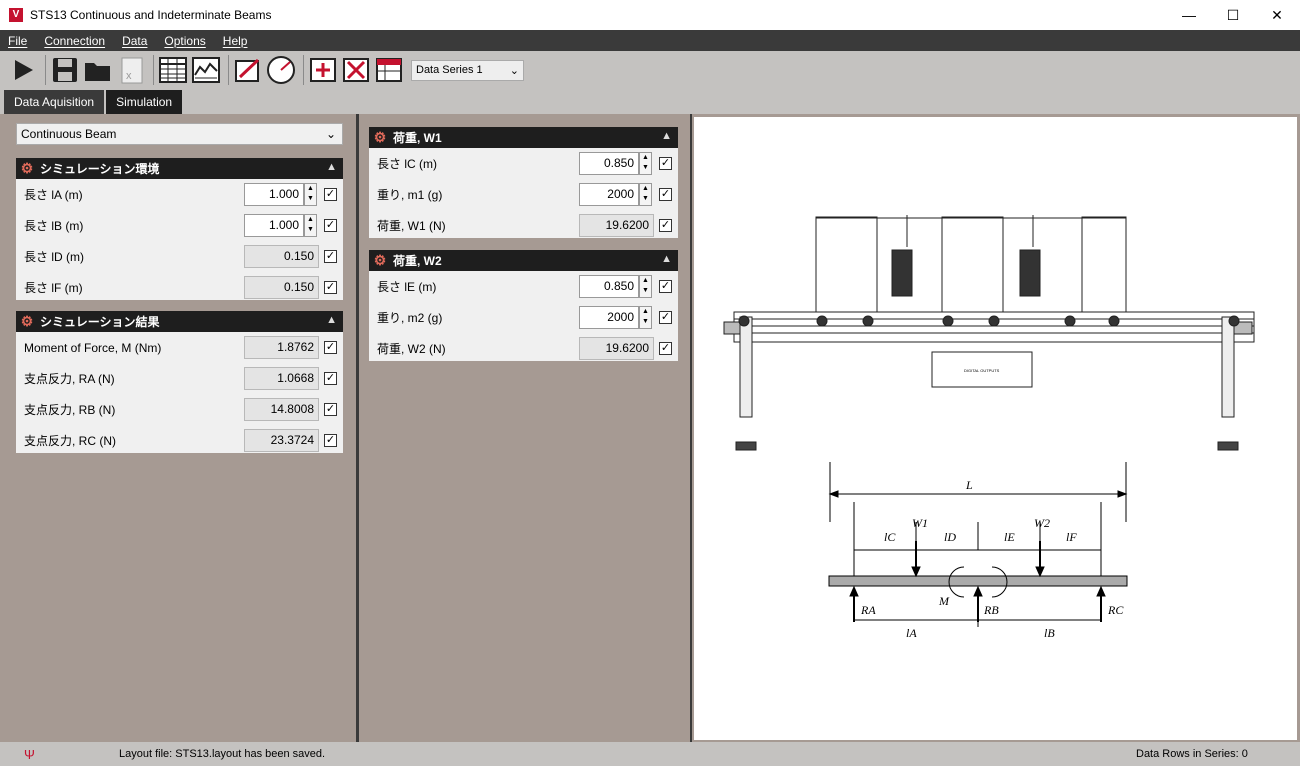 This screenshot has height=766, width=1300. What do you see at coordinates (920, 523) in the screenshot?
I see `label-W1: W1` at bounding box center [920, 523].